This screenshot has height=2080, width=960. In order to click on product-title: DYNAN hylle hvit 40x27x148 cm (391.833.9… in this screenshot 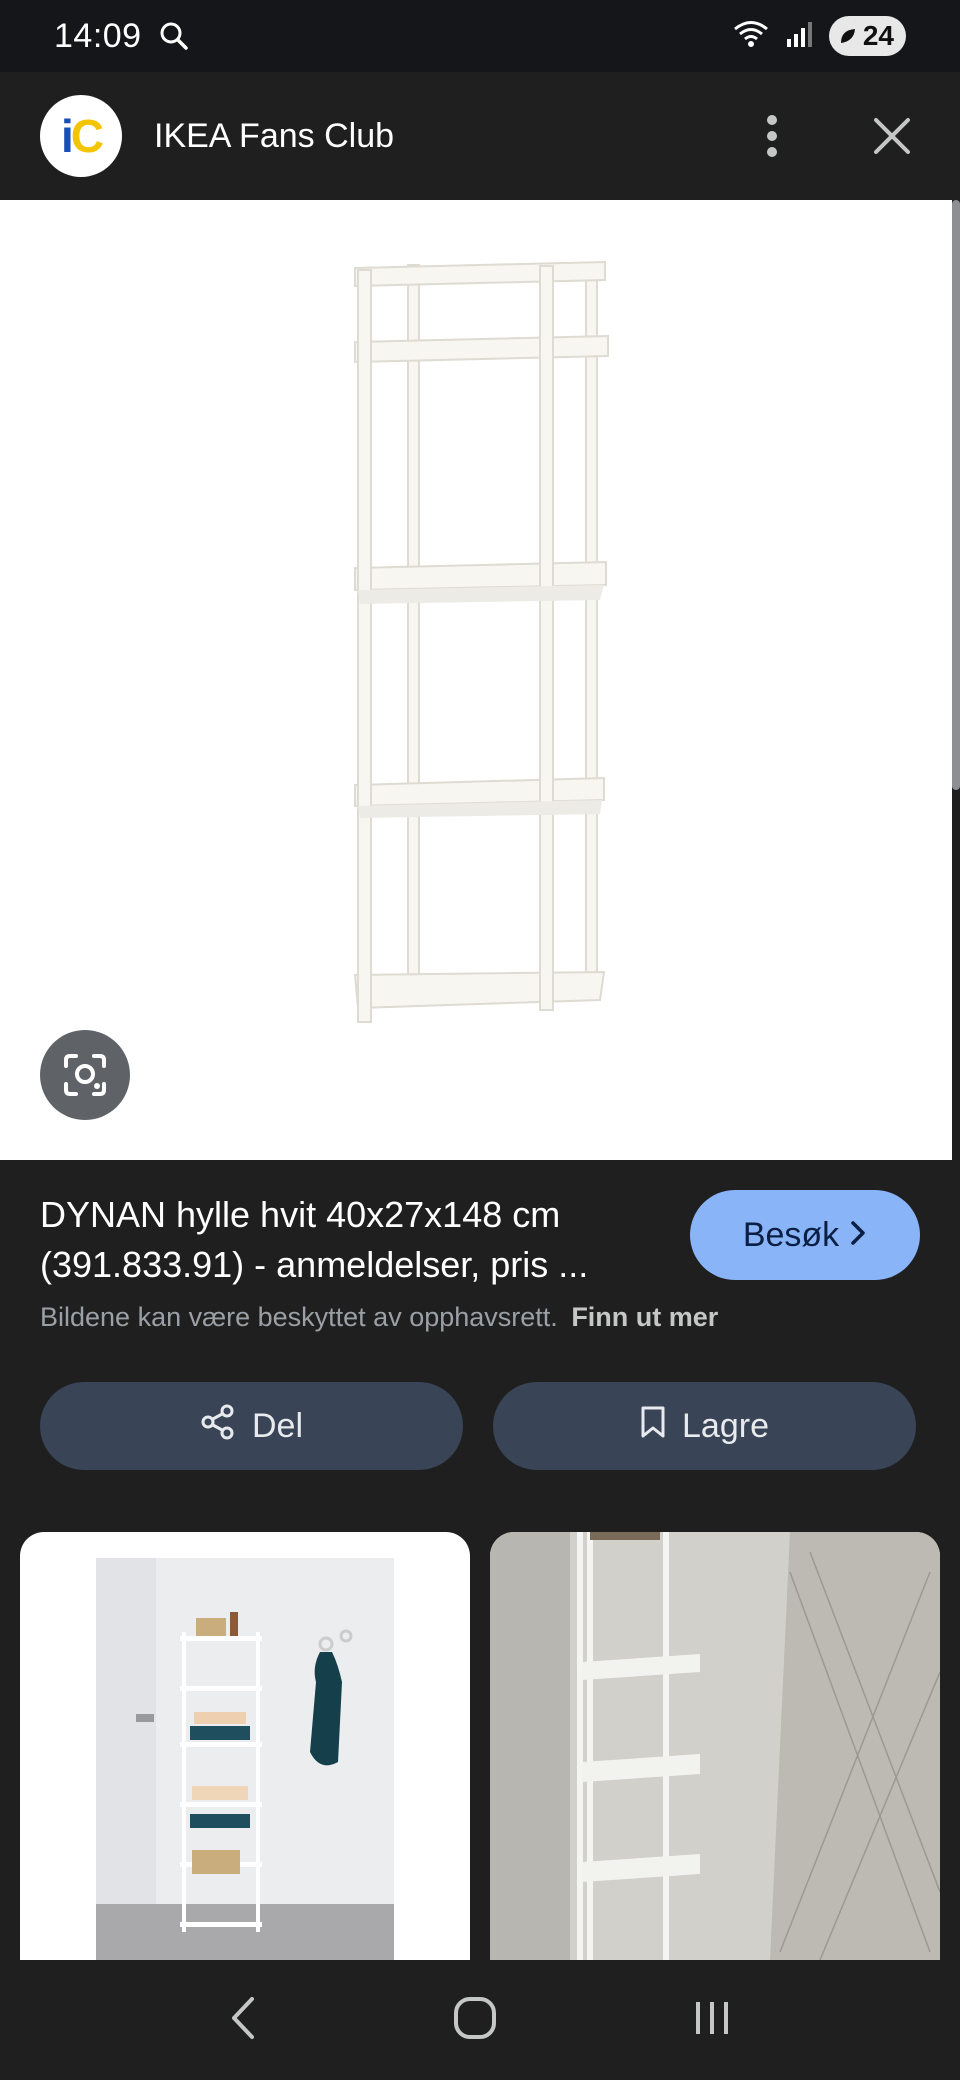, I will do `click(360, 1240)`.